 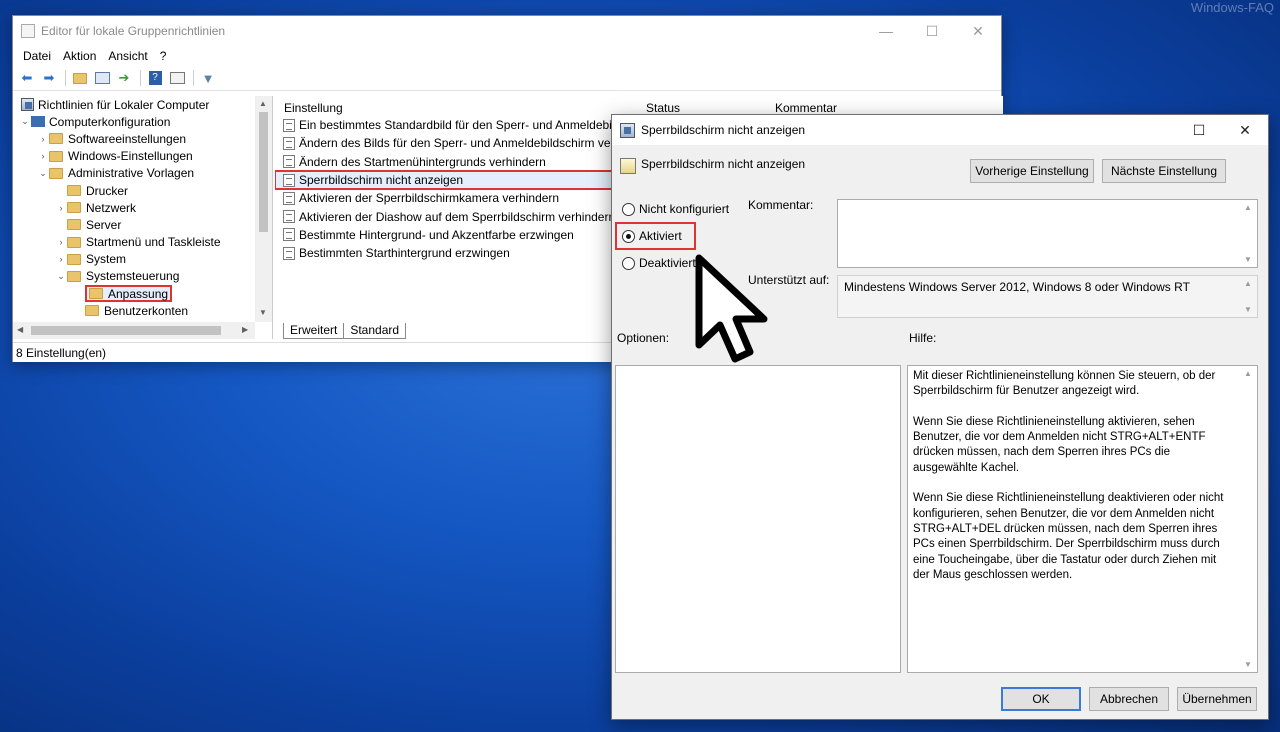 What do you see at coordinates (133, 31) in the screenshot?
I see `window-title: Editor für lokale Gruppenrichtlinien` at bounding box center [133, 31].